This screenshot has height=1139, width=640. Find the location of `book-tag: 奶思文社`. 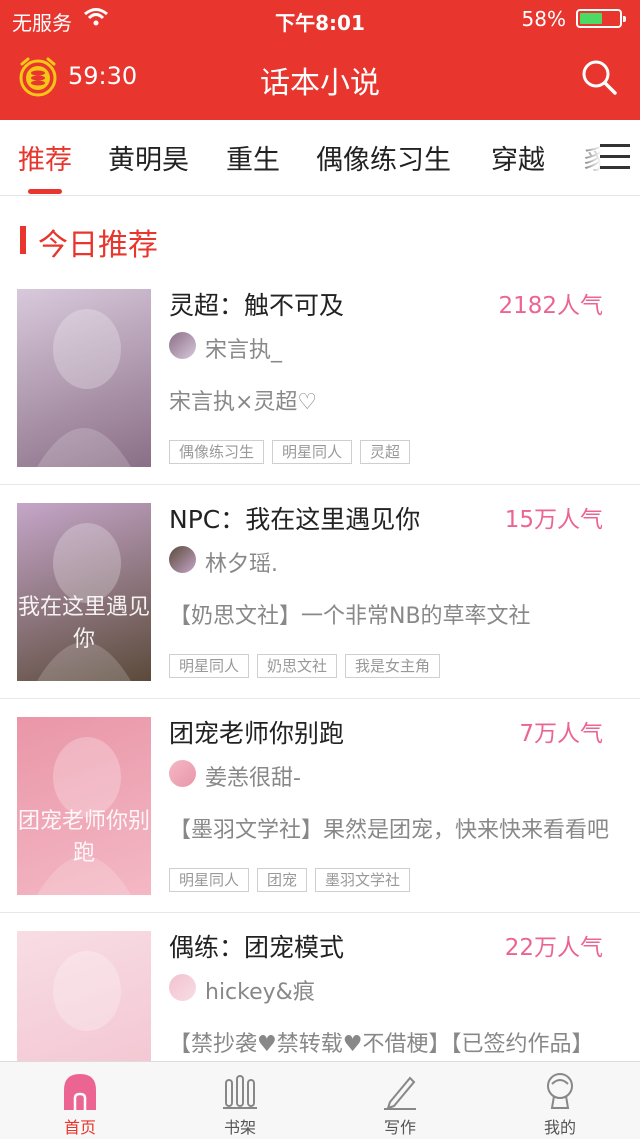

book-tag: 奶思文社 is located at coordinates (297, 666).